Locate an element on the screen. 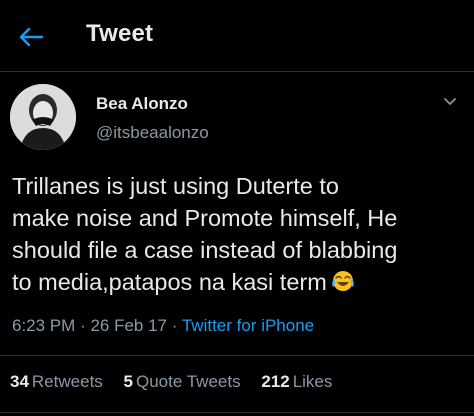 Image resolution: width=474 pixels, height=416 pixels. face-with-tears-of-joy-icon is located at coordinates (343, 285).